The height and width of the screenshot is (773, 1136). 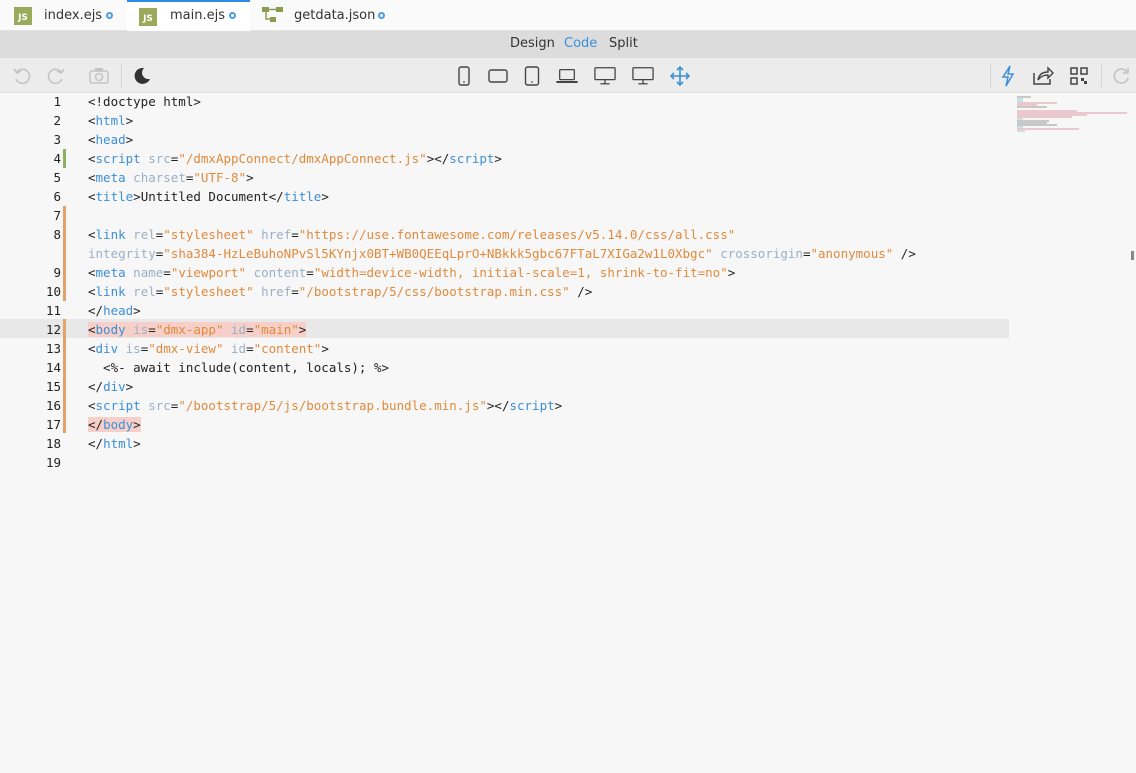 What do you see at coordinates (53, 291) in the screenshot?
I see `line-number: 10` at bounding box center [53, 291].